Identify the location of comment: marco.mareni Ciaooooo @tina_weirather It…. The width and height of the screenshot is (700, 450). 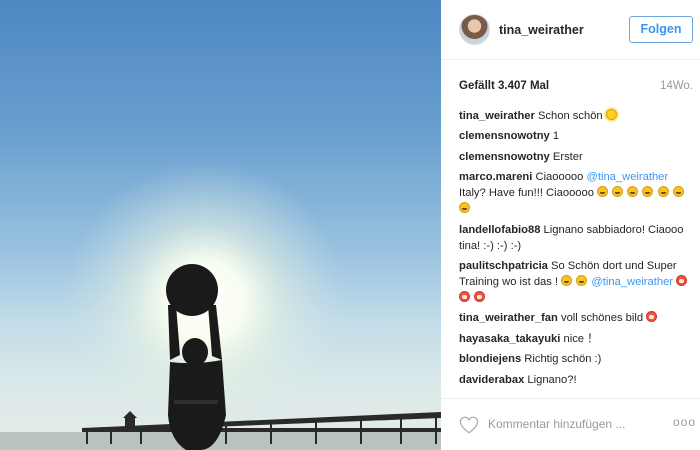
(577, 193).